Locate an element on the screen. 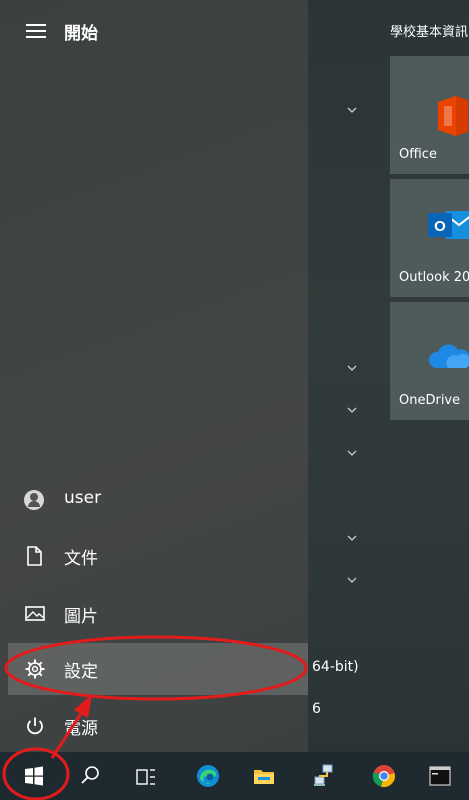  start-button is located at coordinates (34, 776).